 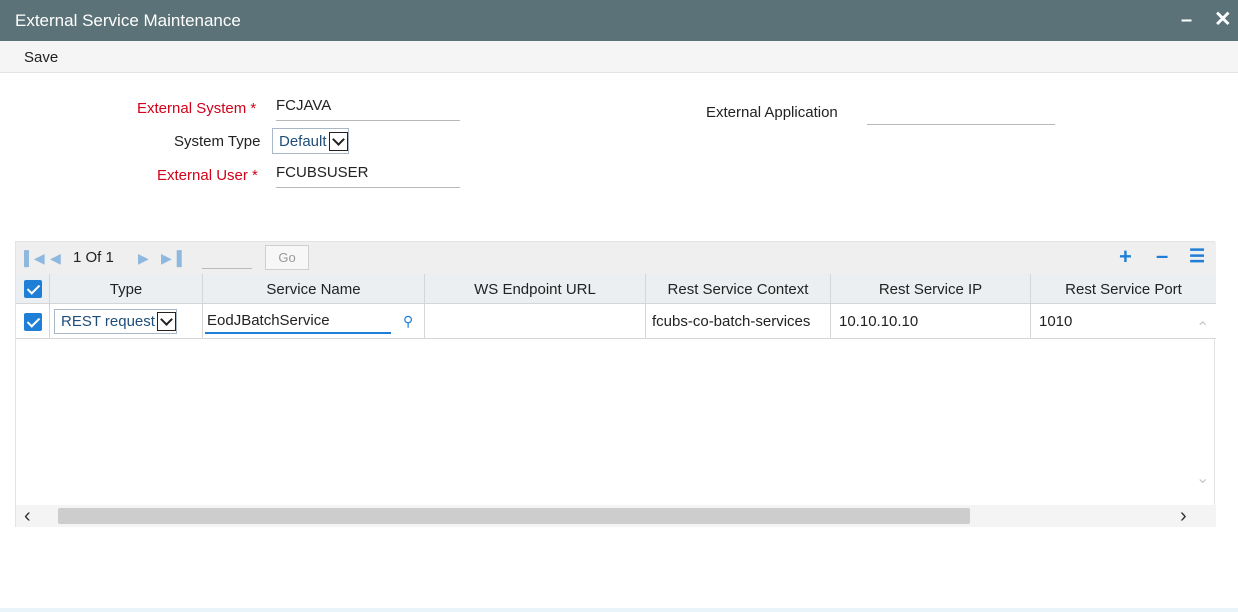 I want to click on page-number-input, so click(x=227, y=258).